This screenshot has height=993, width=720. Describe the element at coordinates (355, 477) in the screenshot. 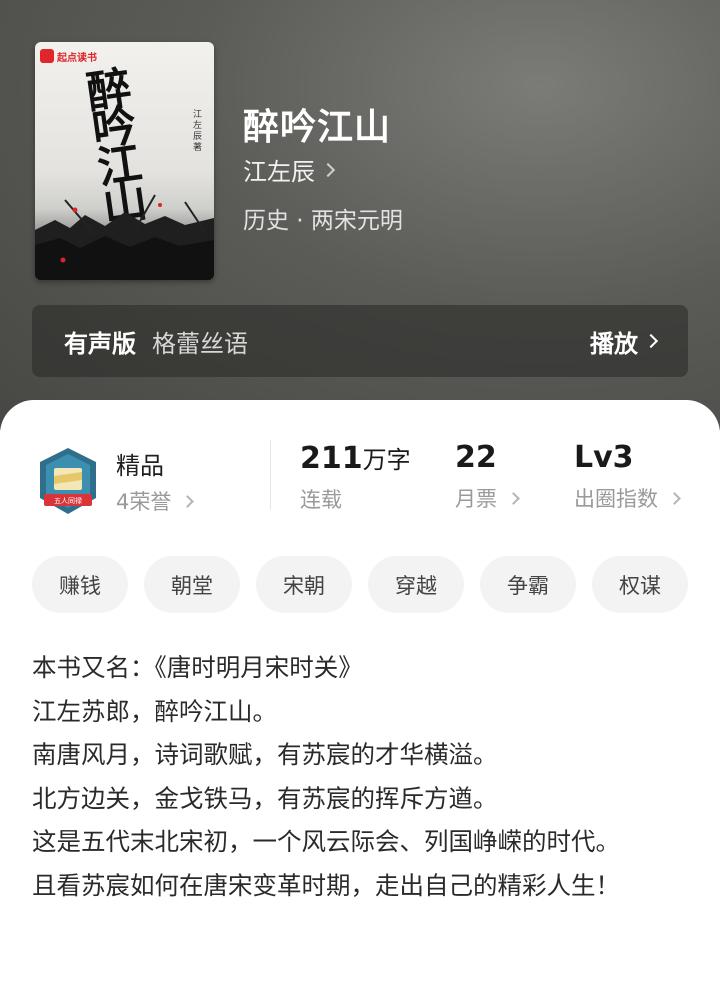

I see `word-count-stat: 211万字 连载` at that location.